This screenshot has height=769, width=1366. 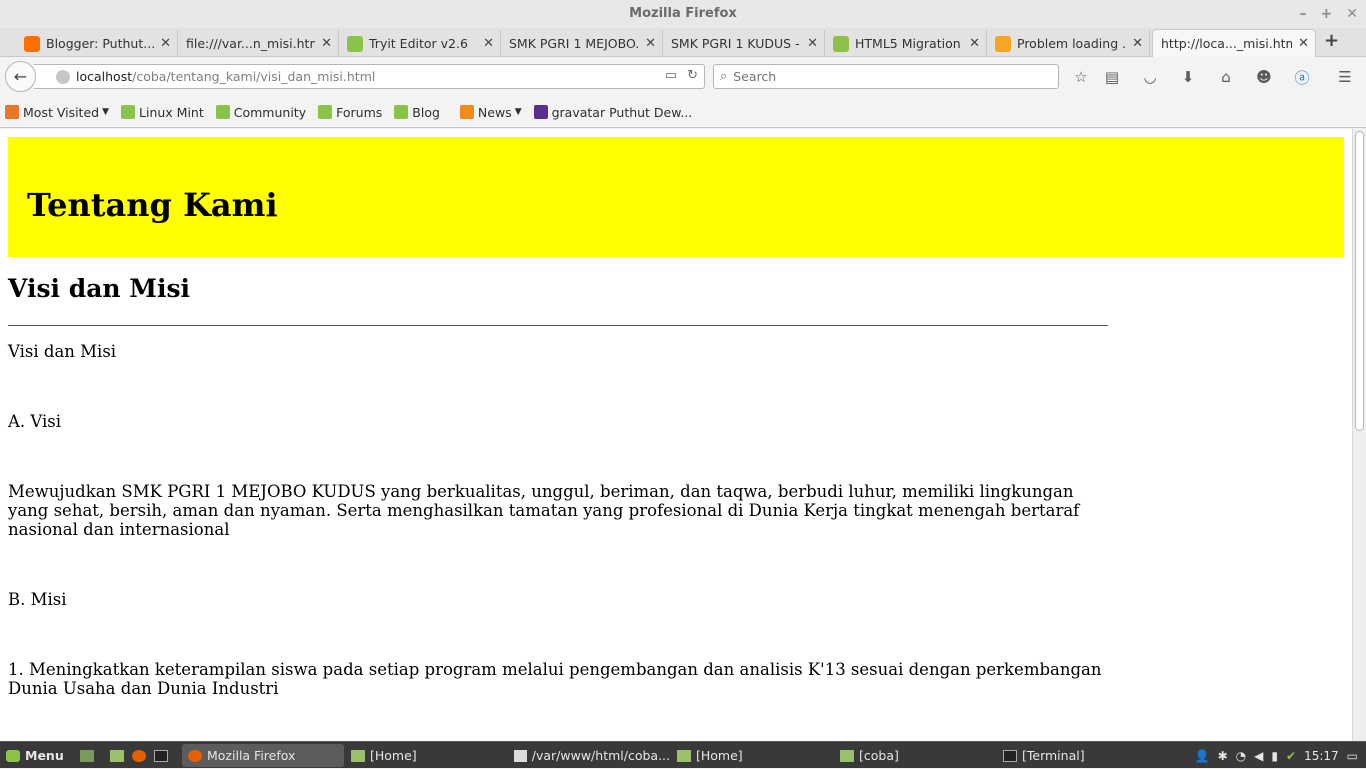 I want to click on tab-label: Tryit Editor v2.6, so click(x=418, y=43).